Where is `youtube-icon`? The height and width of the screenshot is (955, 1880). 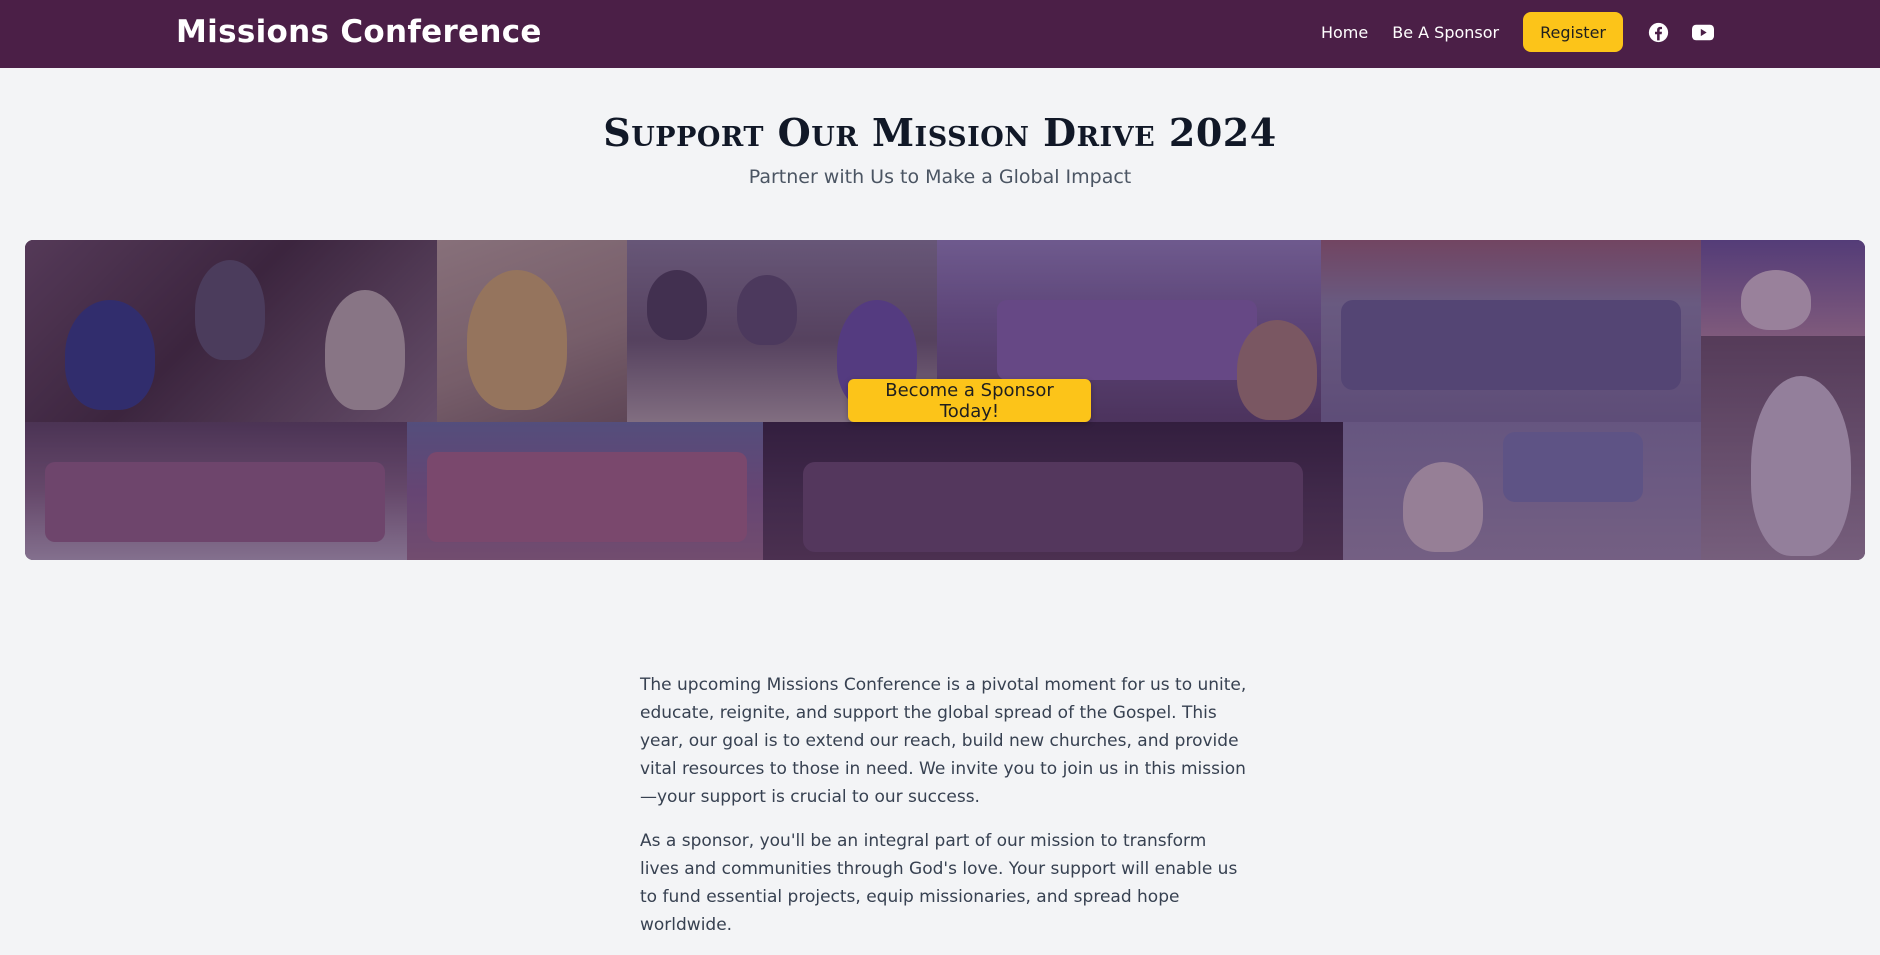
youtube-icon is located at coordinates (1703, 32).